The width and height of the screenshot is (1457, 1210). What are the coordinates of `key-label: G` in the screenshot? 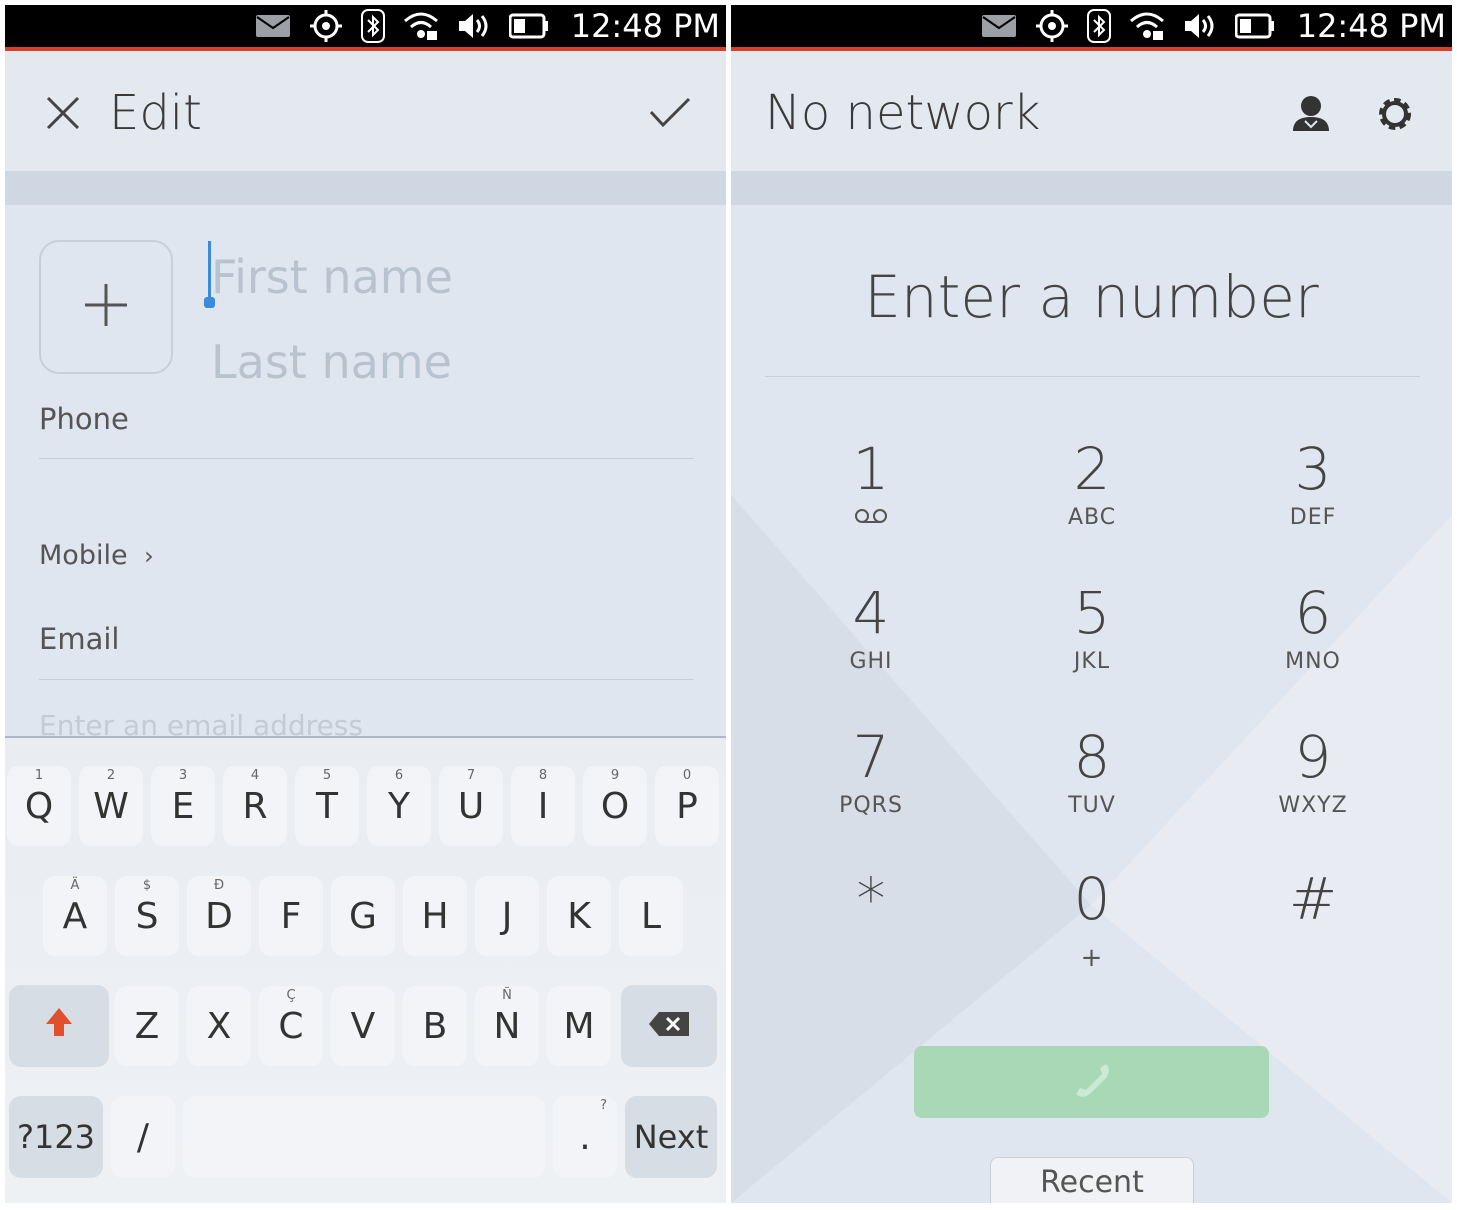 It's located at (363, 916).